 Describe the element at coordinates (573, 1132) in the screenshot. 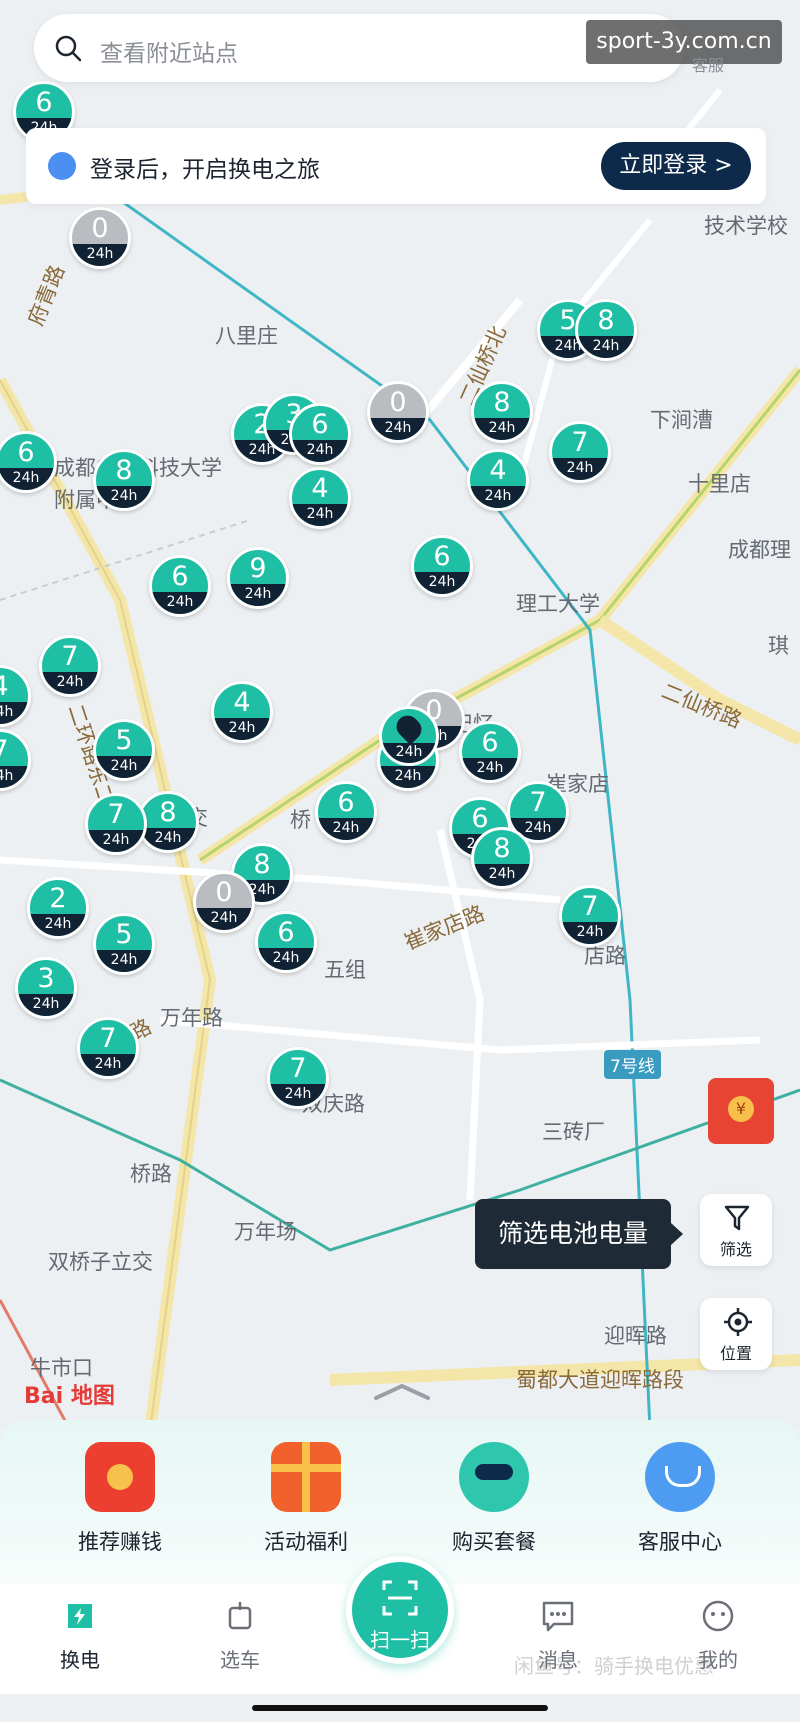

I see `map-label: 三砖厂` at that location.